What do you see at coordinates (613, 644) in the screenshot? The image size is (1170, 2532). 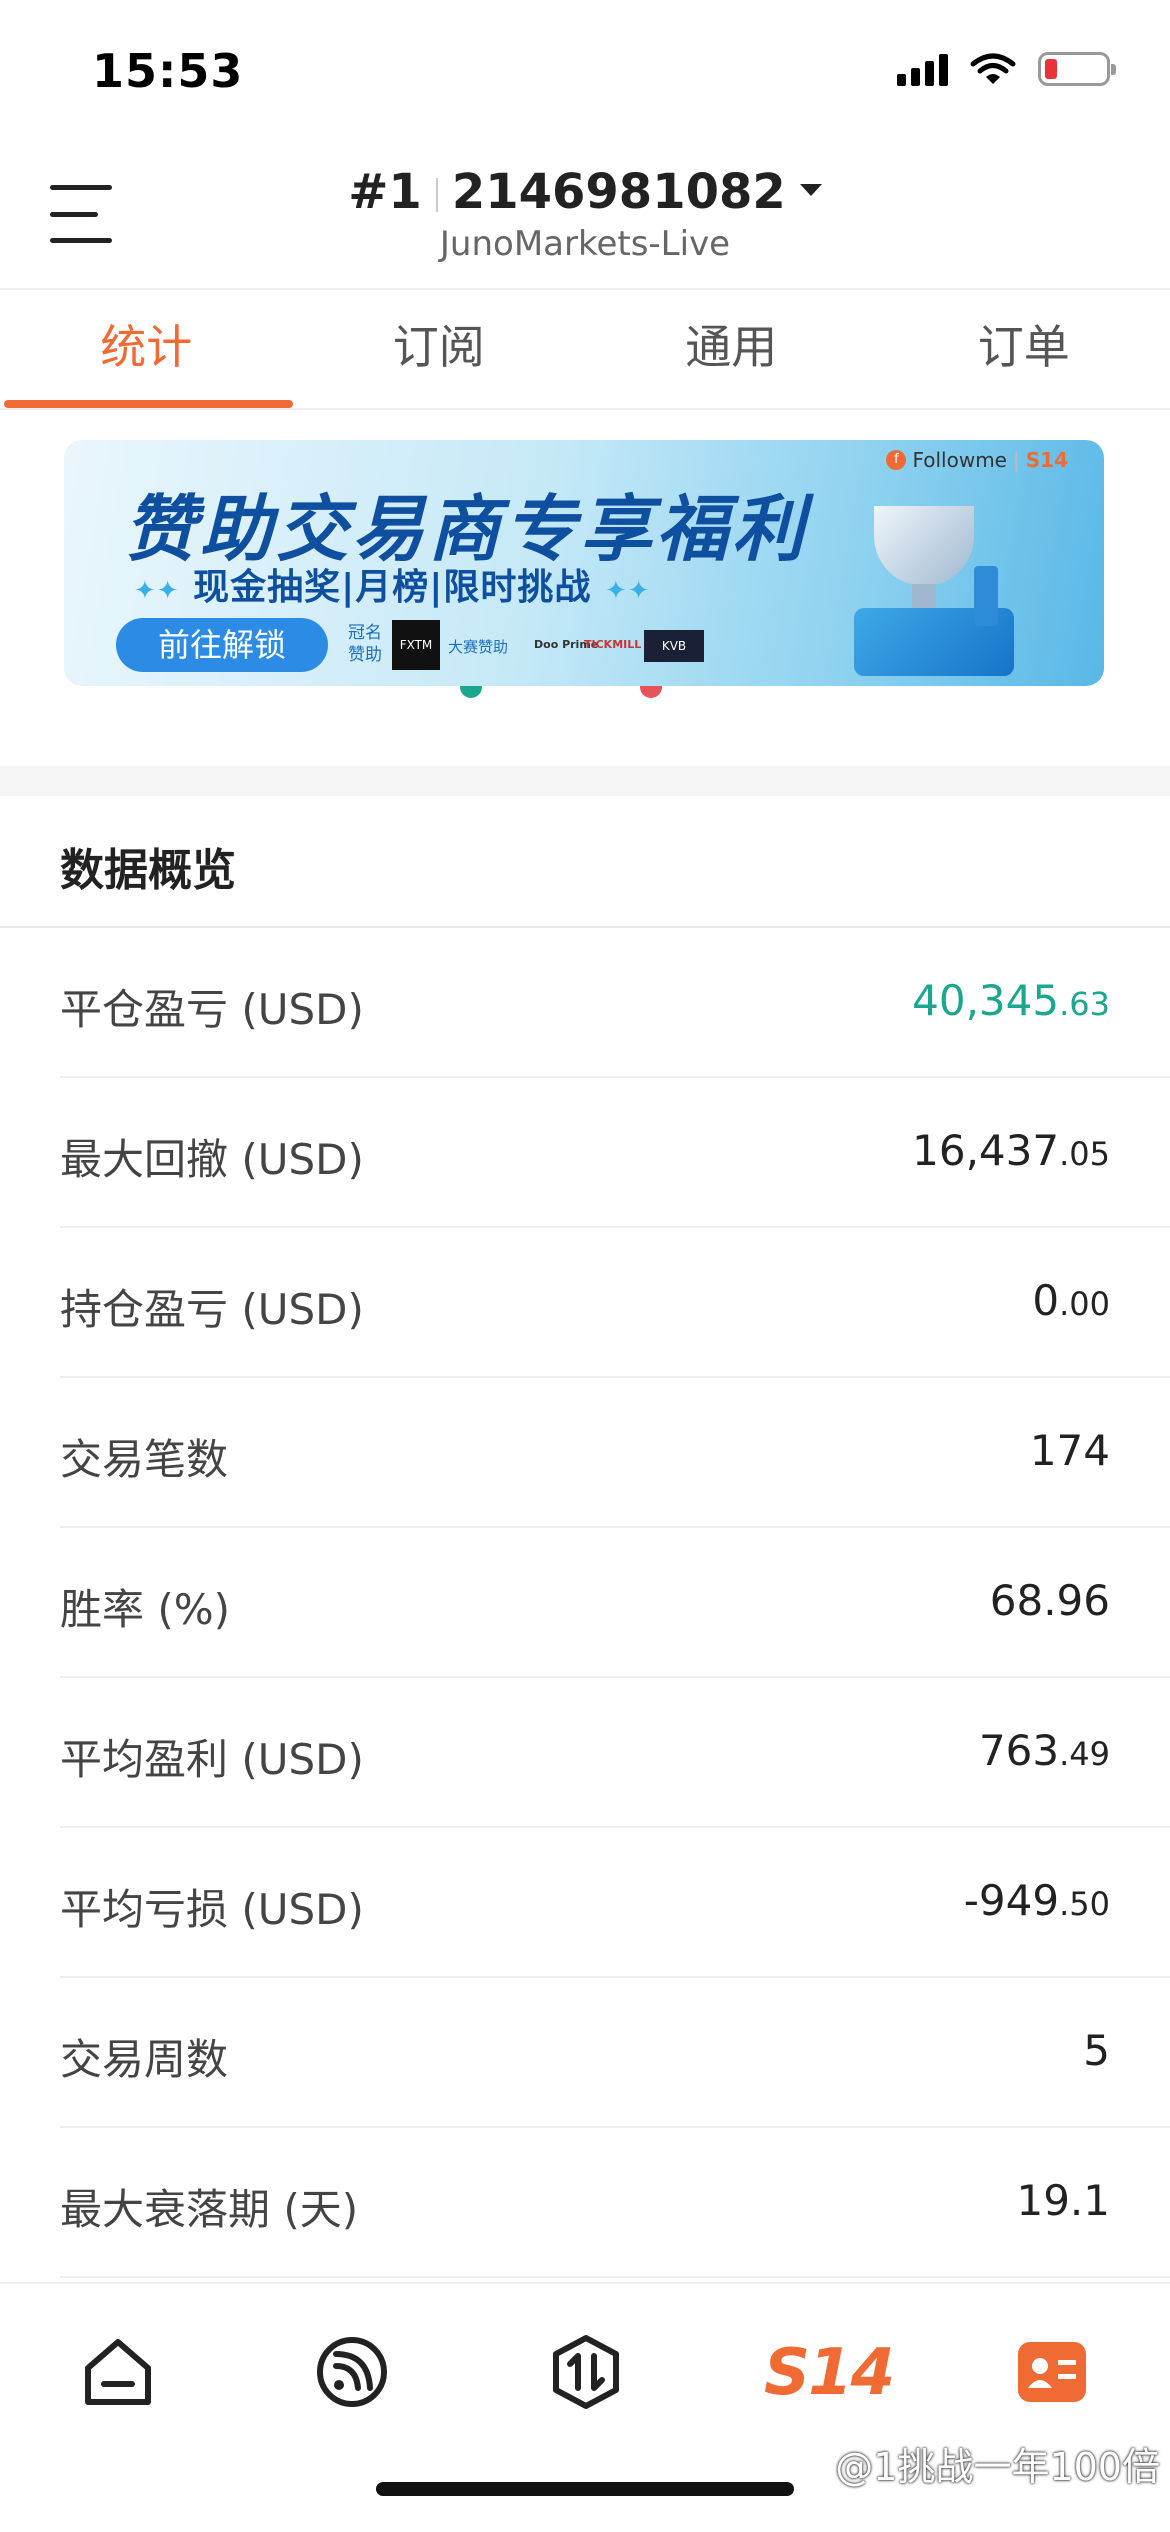 I see `tickmill-logo: TICKMILL` at bounding box center [613, 644].